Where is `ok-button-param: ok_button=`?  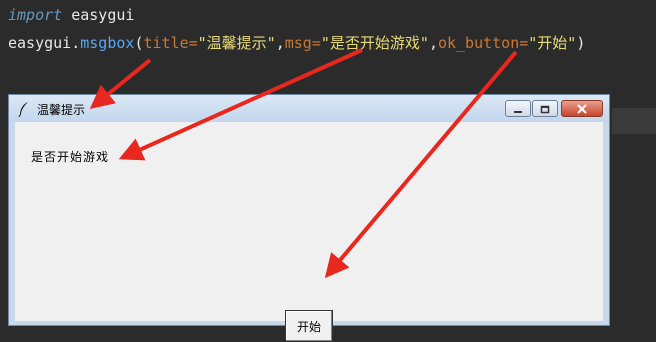 ok-button-param: ok_button= is located at coordinates (483, 43).